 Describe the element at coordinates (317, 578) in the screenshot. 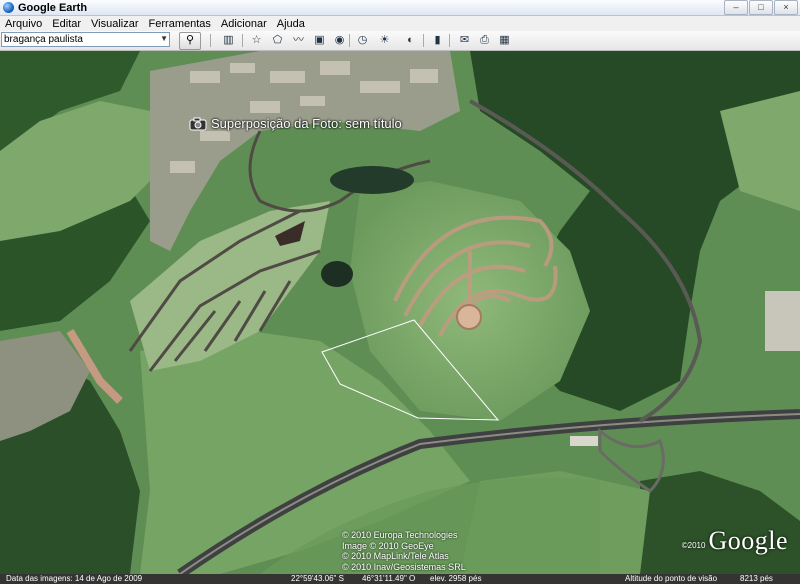

I see `latitude-readout: 22°59'43.06" S` at that location.